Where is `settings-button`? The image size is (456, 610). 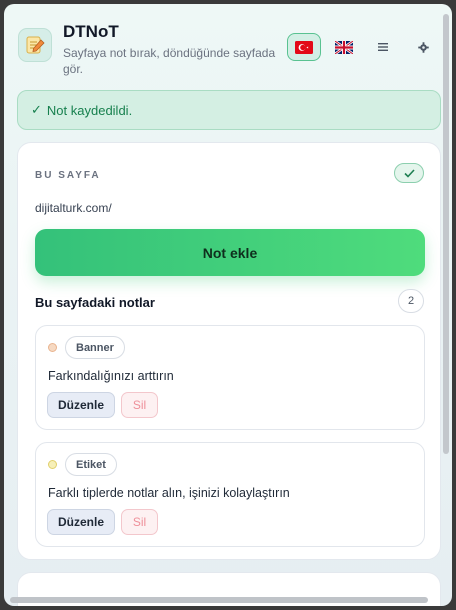 settings-button is located at coordinates (423, 47).